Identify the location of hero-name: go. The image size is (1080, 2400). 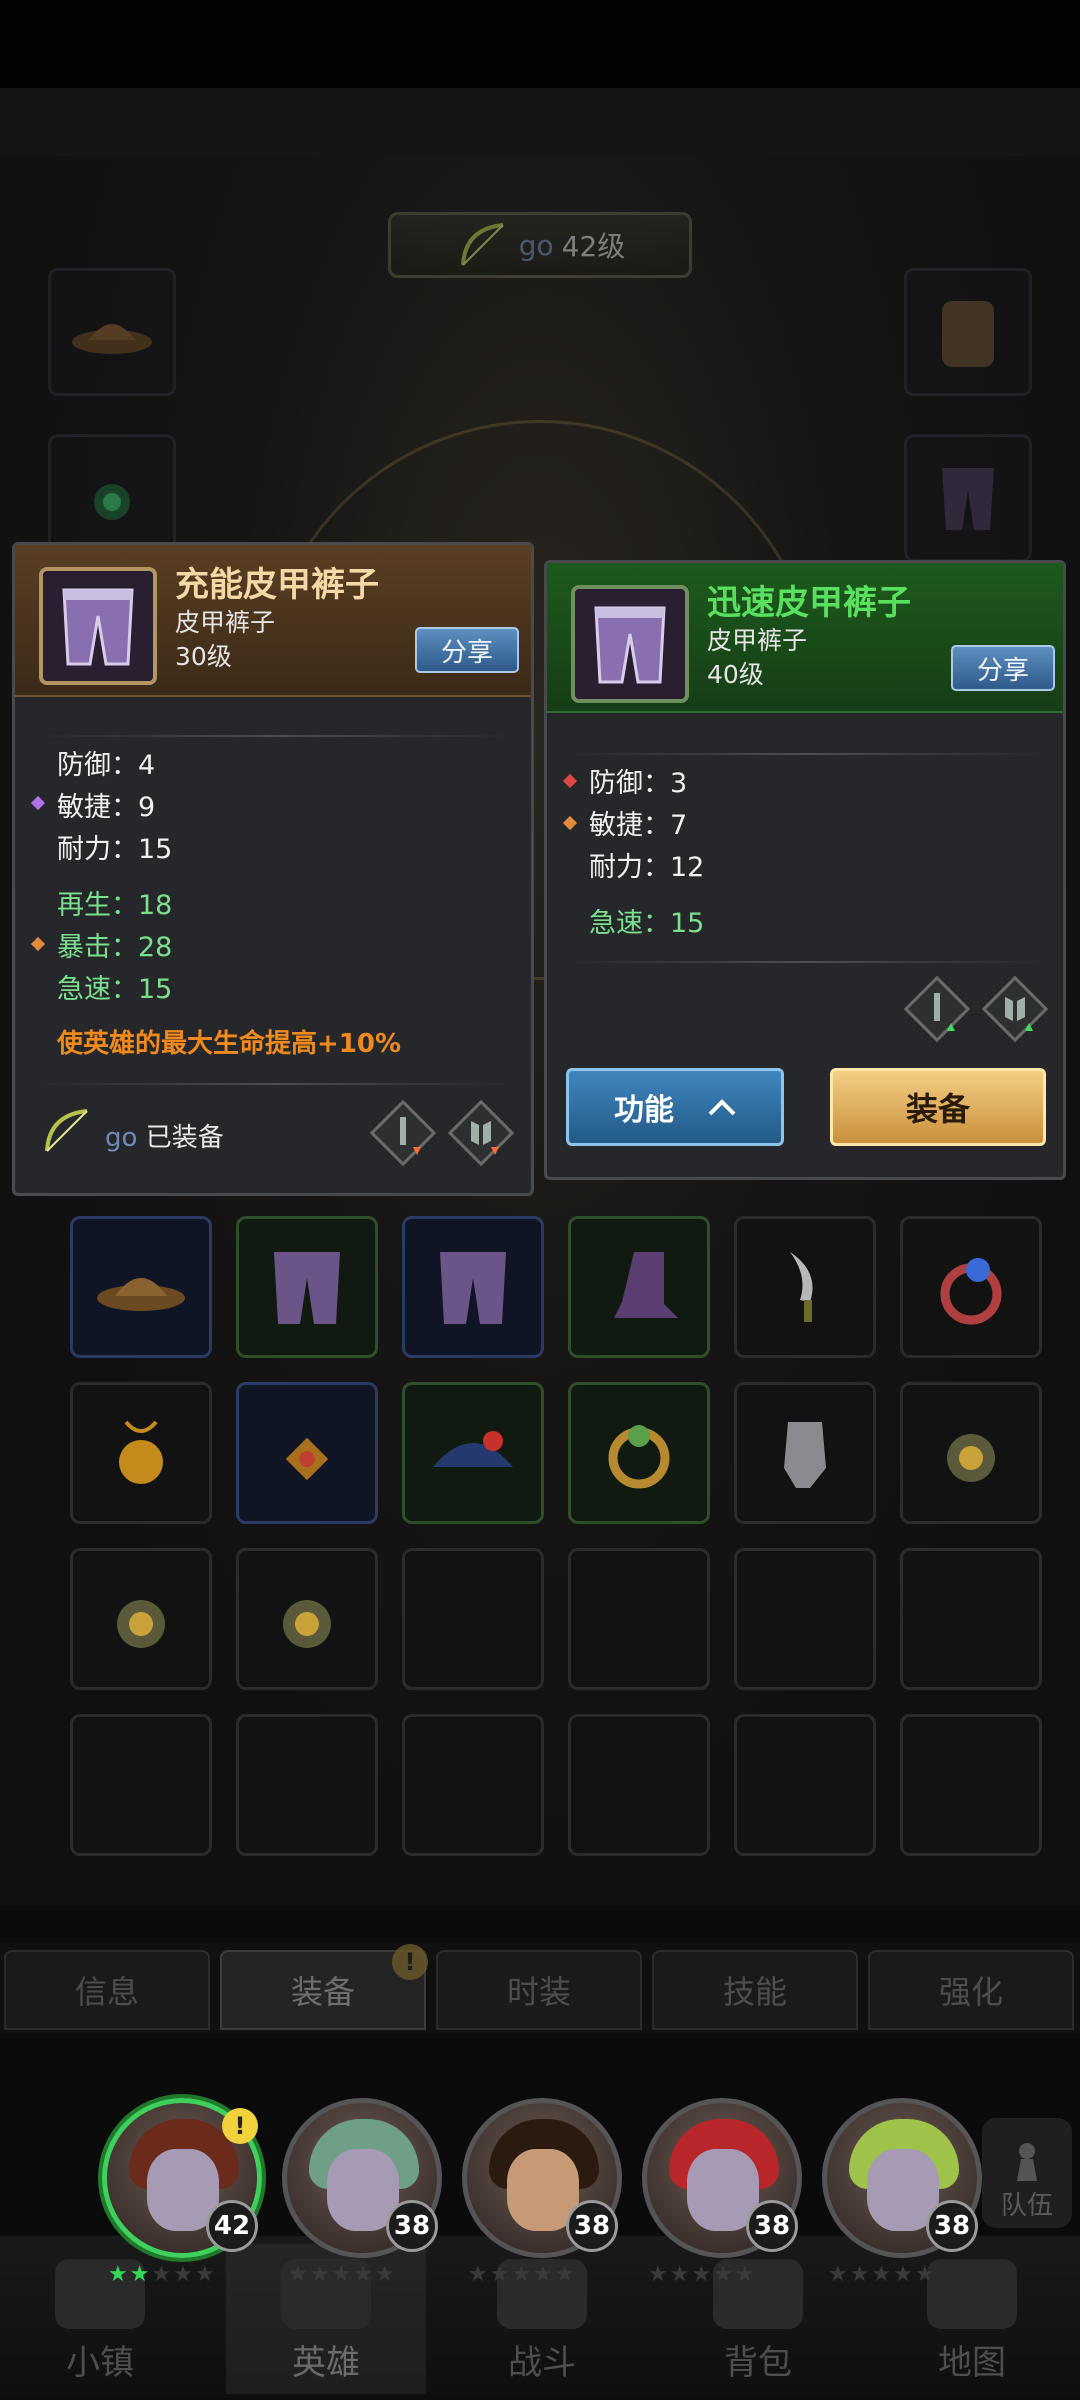
(536, 245).